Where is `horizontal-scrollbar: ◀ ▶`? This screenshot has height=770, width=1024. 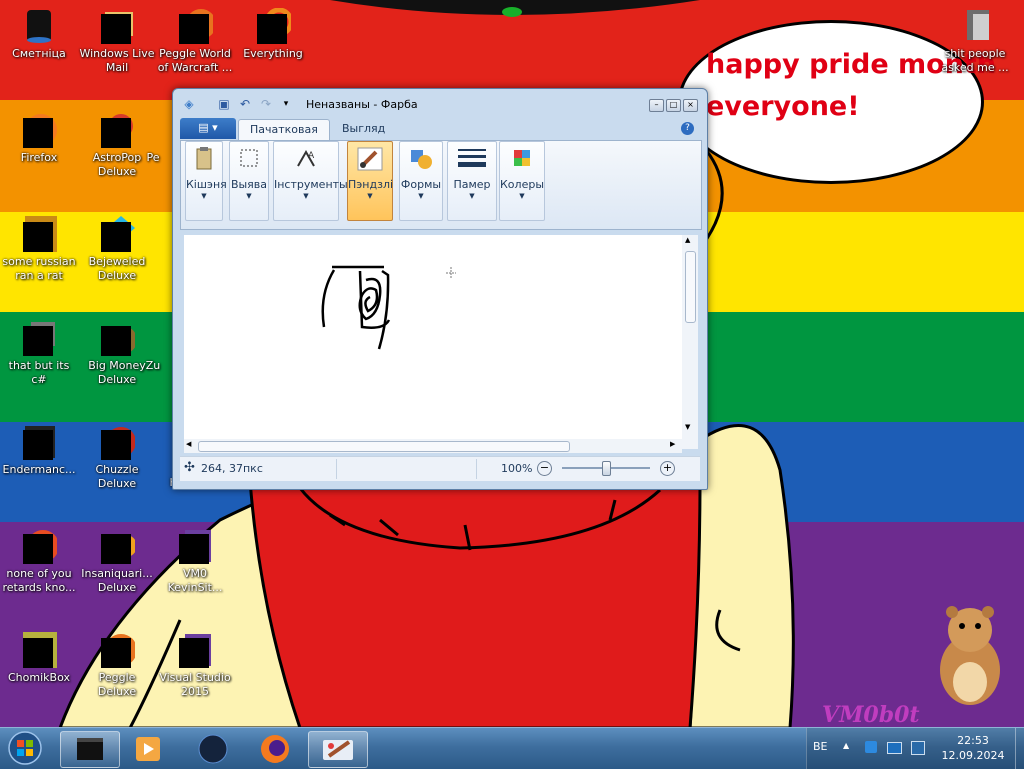 horizontal-scrollbar: ◀ ▶ is located at coordinates (433, 446).